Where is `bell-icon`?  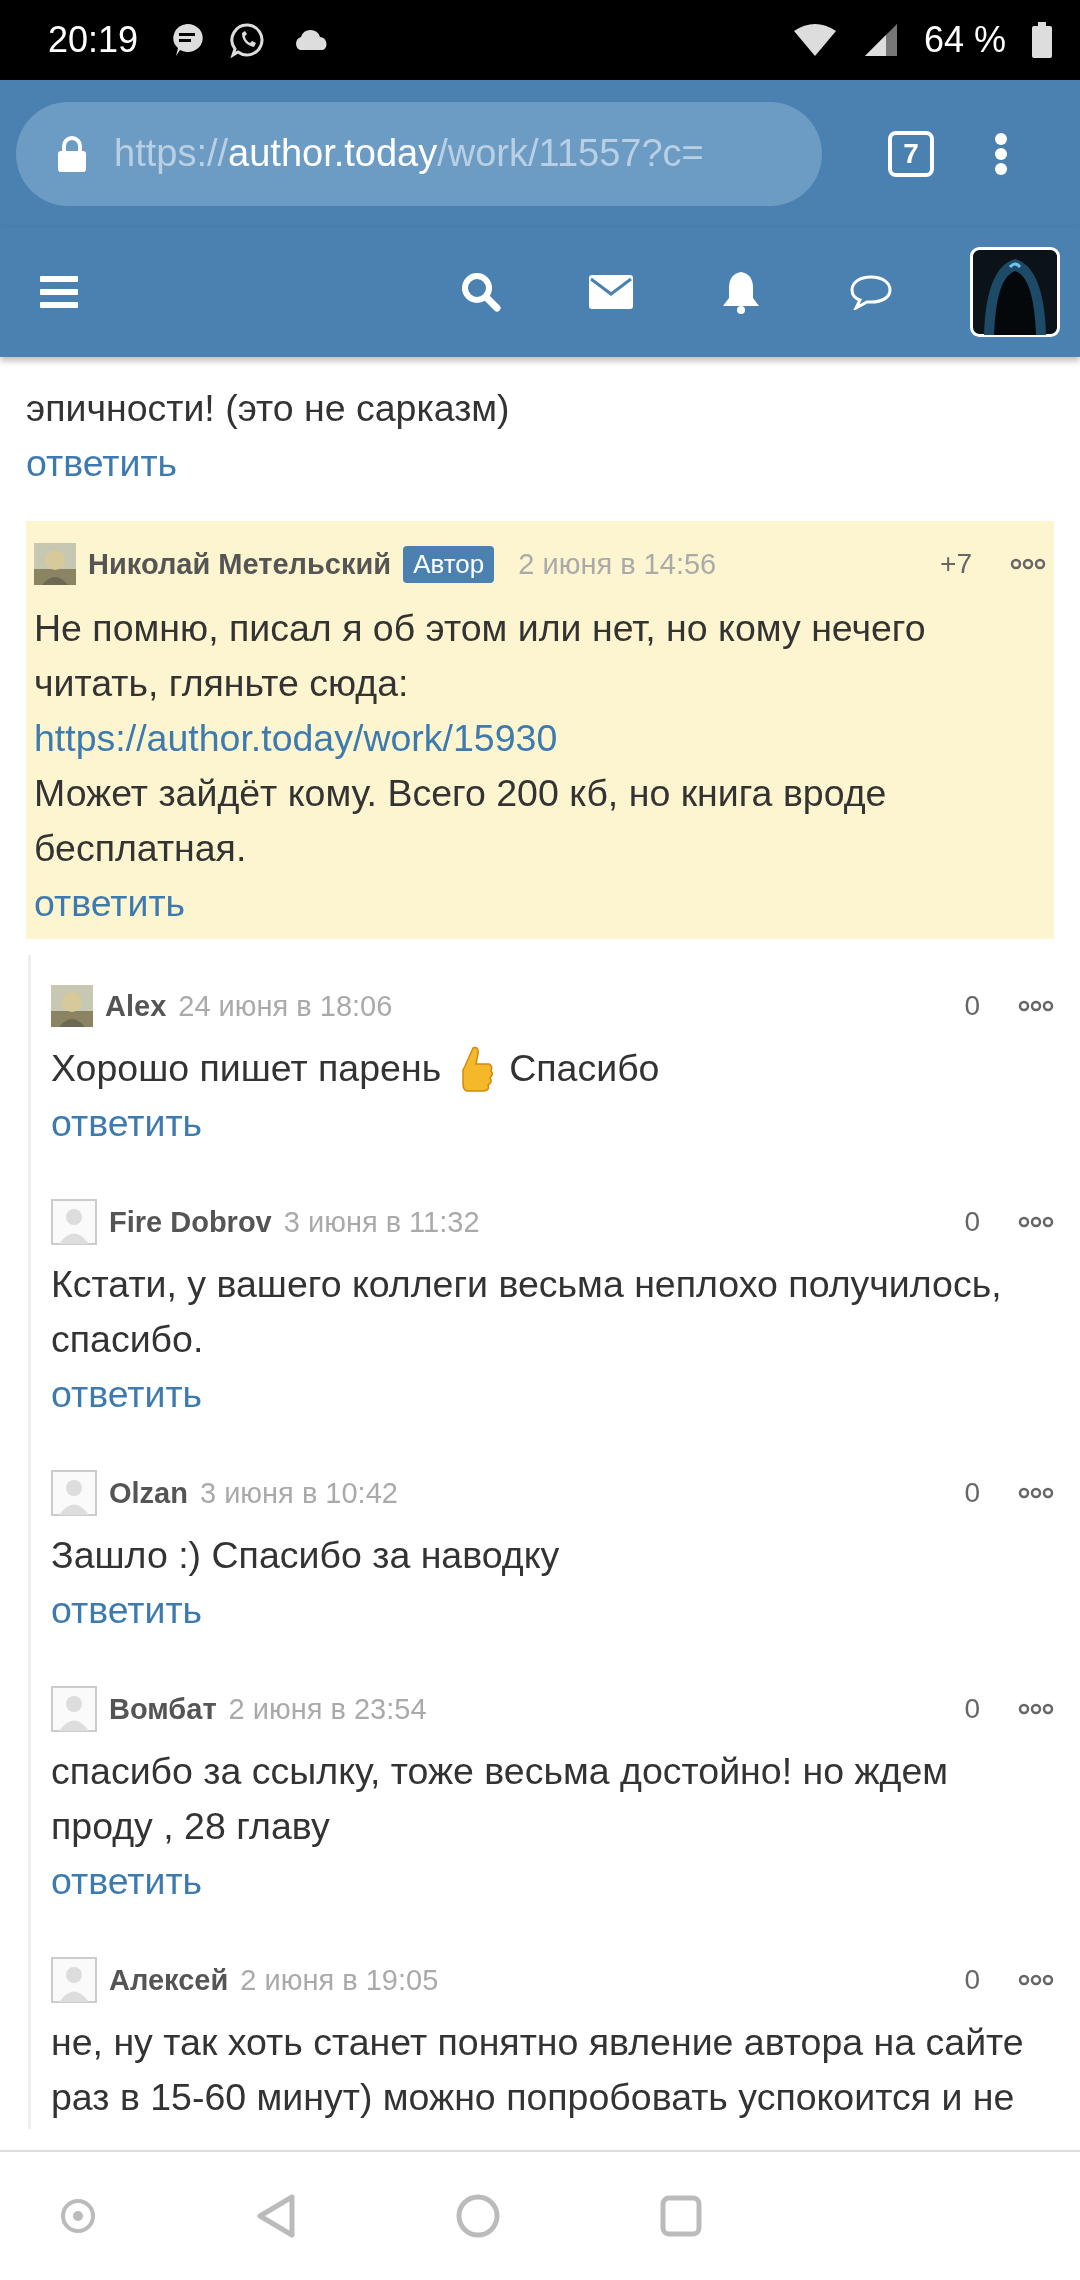 bell-icon is located at coordinates (741, 292).